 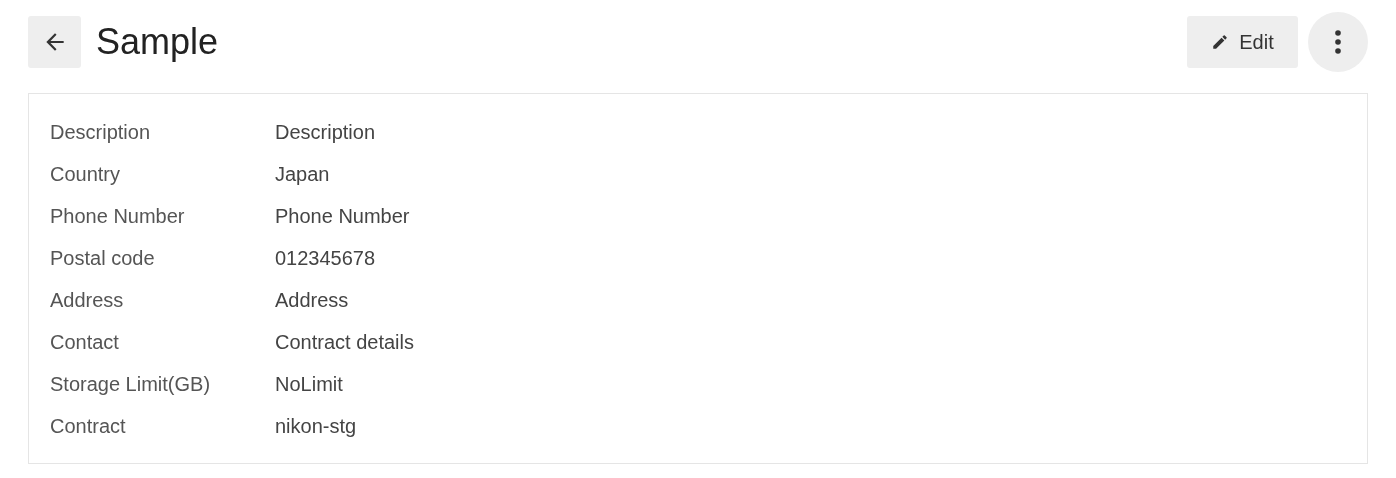 What do you see at coordinates (302, 174) in the screenshot?
I see `field-value: Japan` at bounding box center [302, 174].